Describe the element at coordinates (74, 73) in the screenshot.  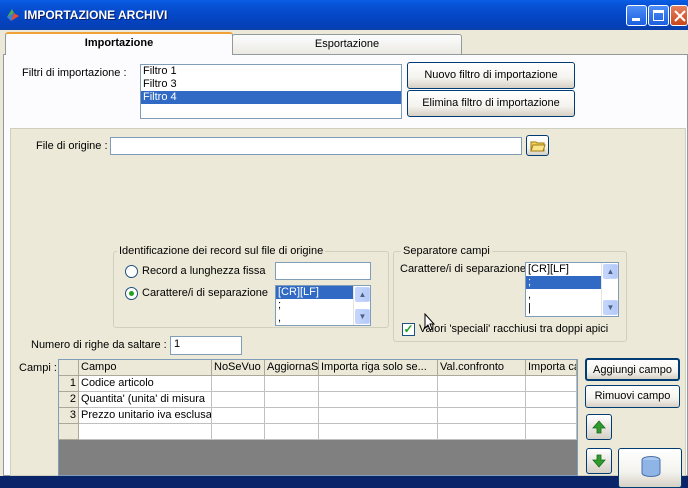
I see `filters-label: Filtri di importazione :` at that location.